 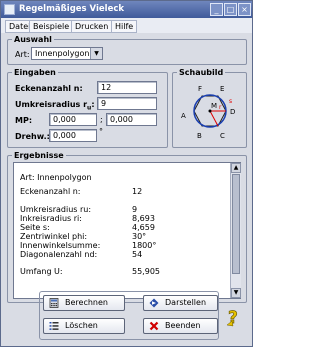 What do you see at coordinates (9, 9) in the screenshot?
I see `app-window-icon` at bounding box center [9, 9].